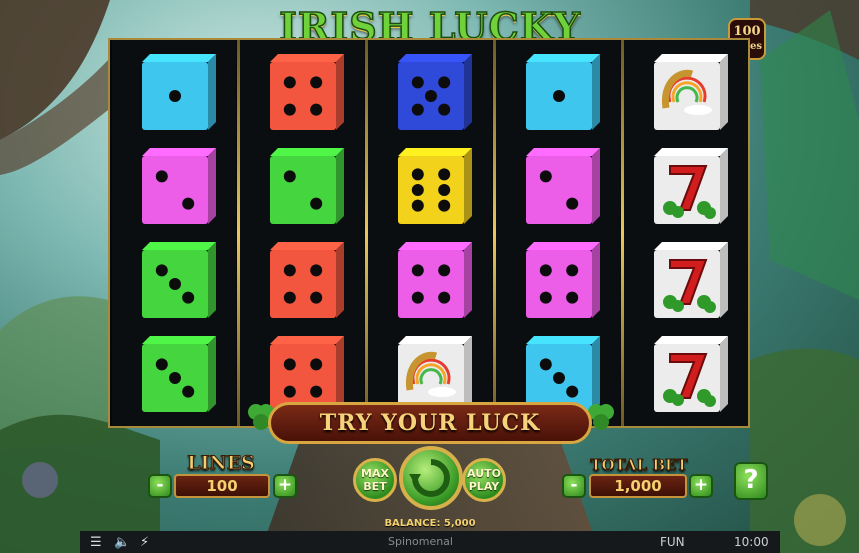 This screenshot has height=553, width=859. Describe the element at coordinates (375, 480) in the screenshot. I see `max-bet-button: MAX BET` at that location.